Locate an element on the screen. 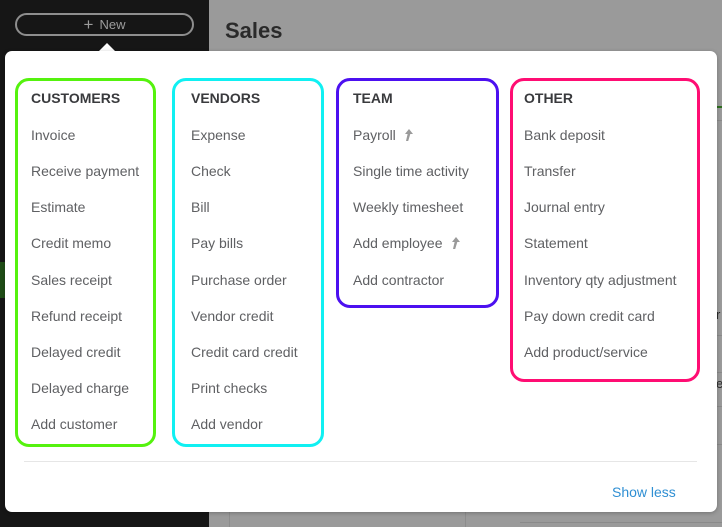 This screenshot has height=527, width=722. menu-item-credit-card-credit: Credit card credit is located at coordinates (244, 352).